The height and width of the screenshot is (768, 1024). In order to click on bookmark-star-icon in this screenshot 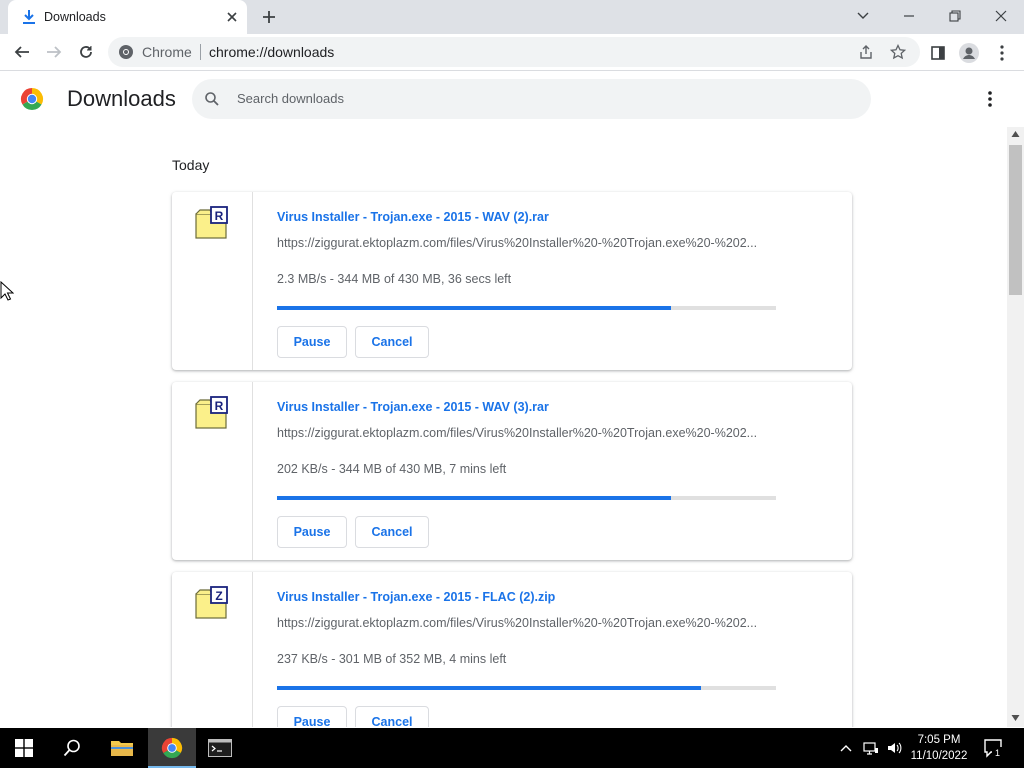, I will do `click(898, 52)`.